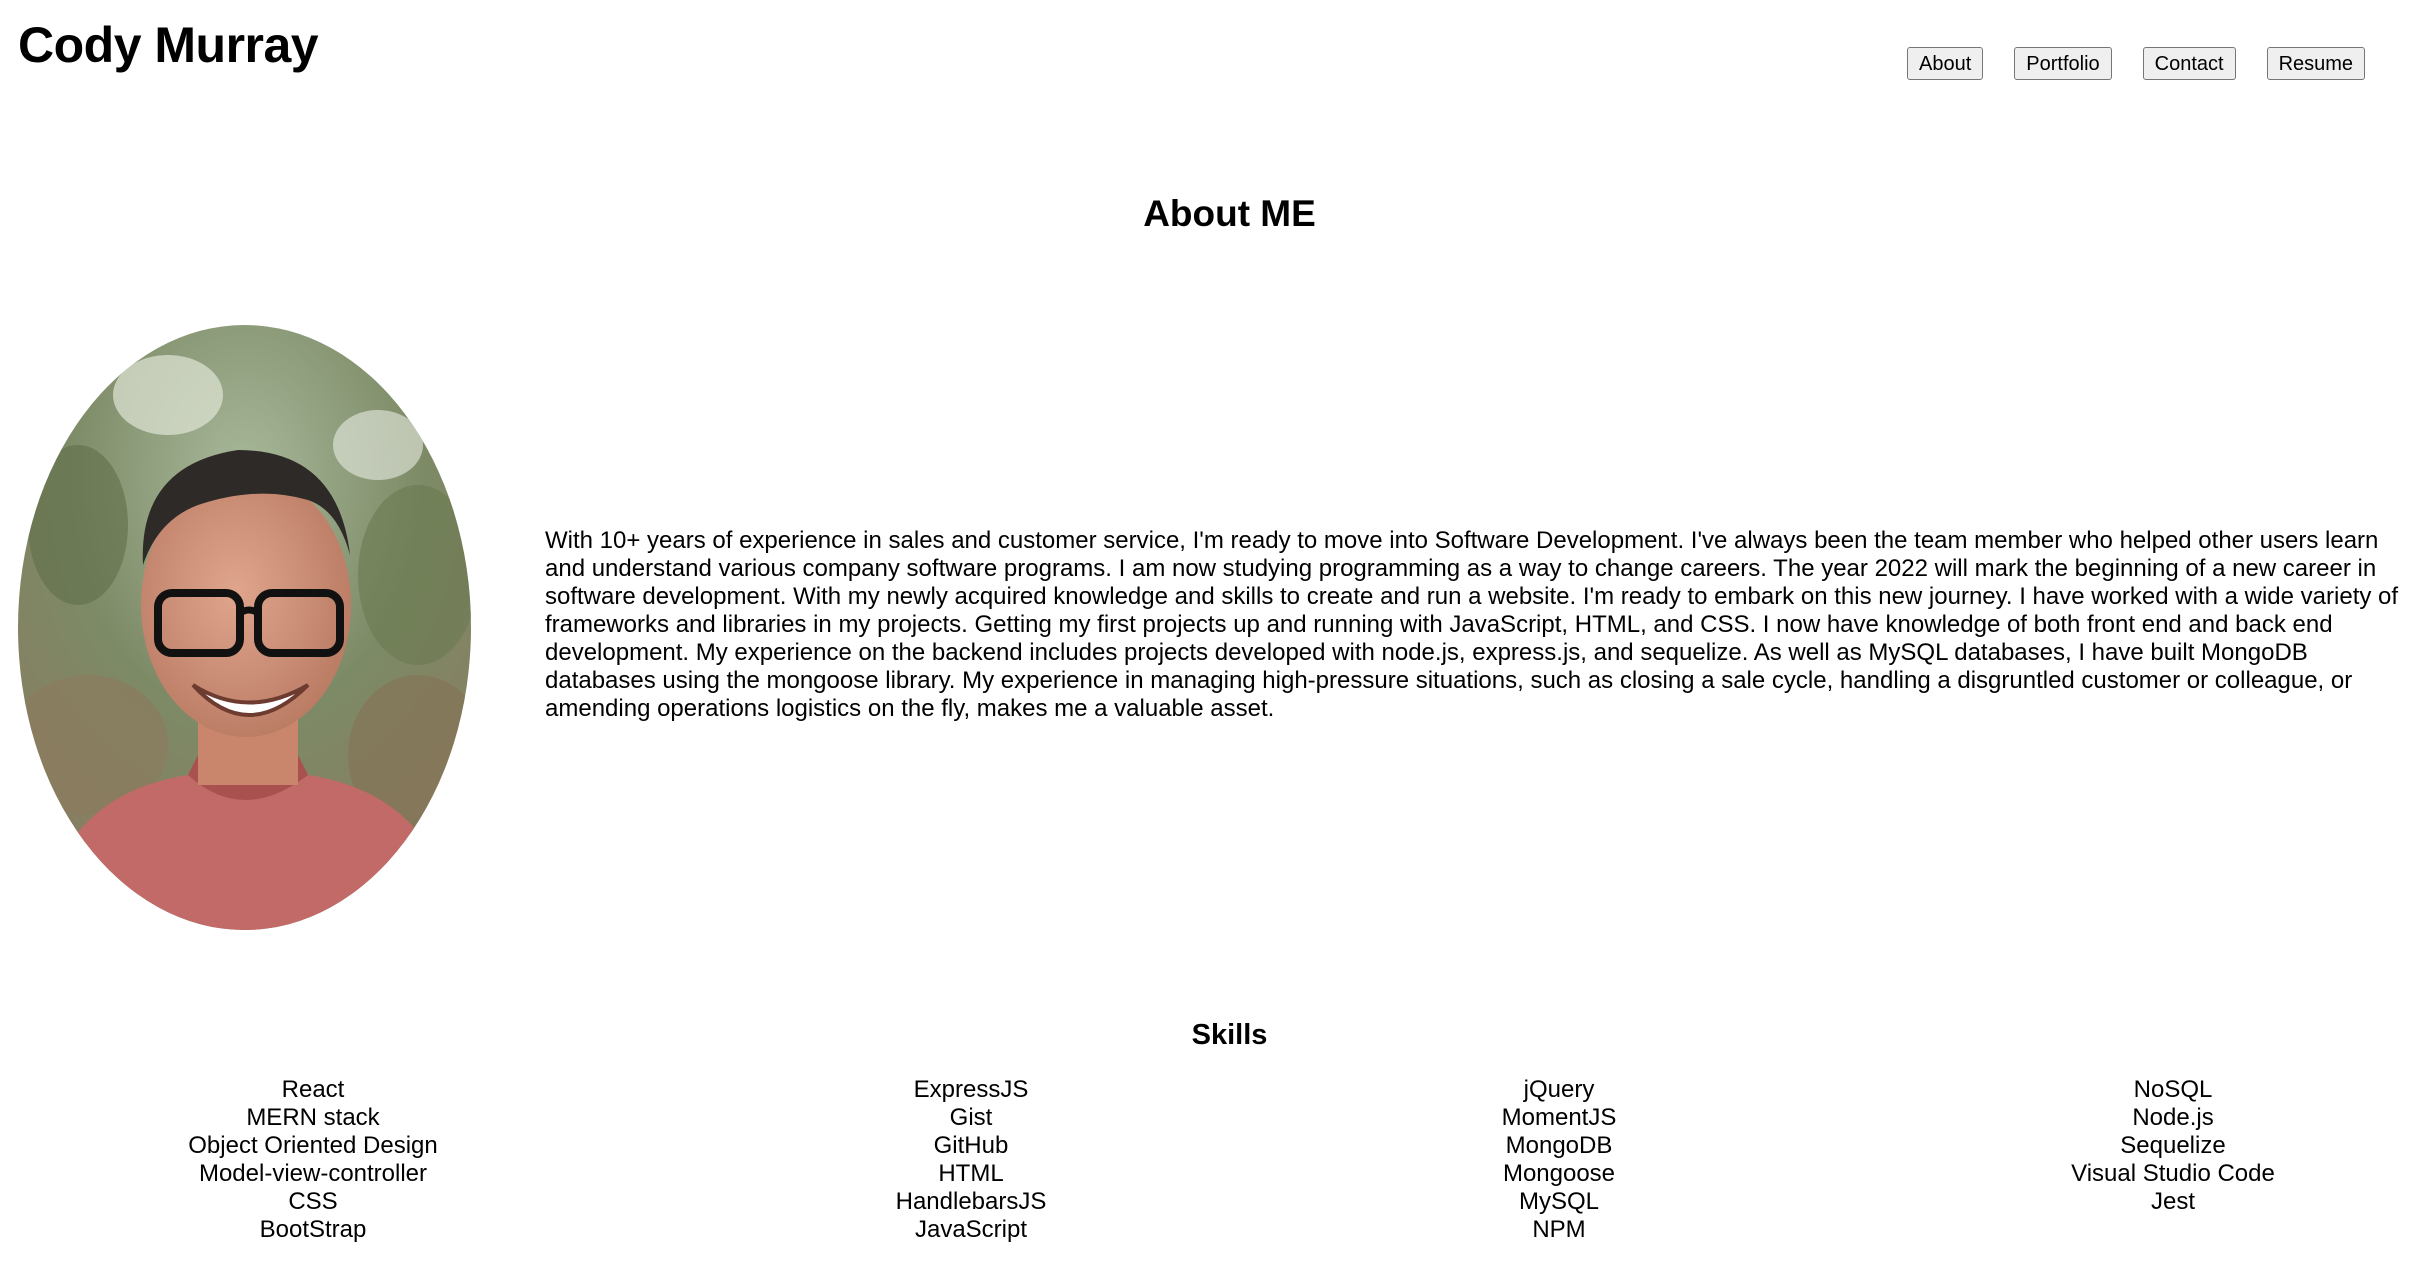 This screenshot has height=1272, width=2430. What do you see at coordinates (971, 1117) in the screenshot?
I see `skill-item: Gist` at bounding box center [971, 1117].